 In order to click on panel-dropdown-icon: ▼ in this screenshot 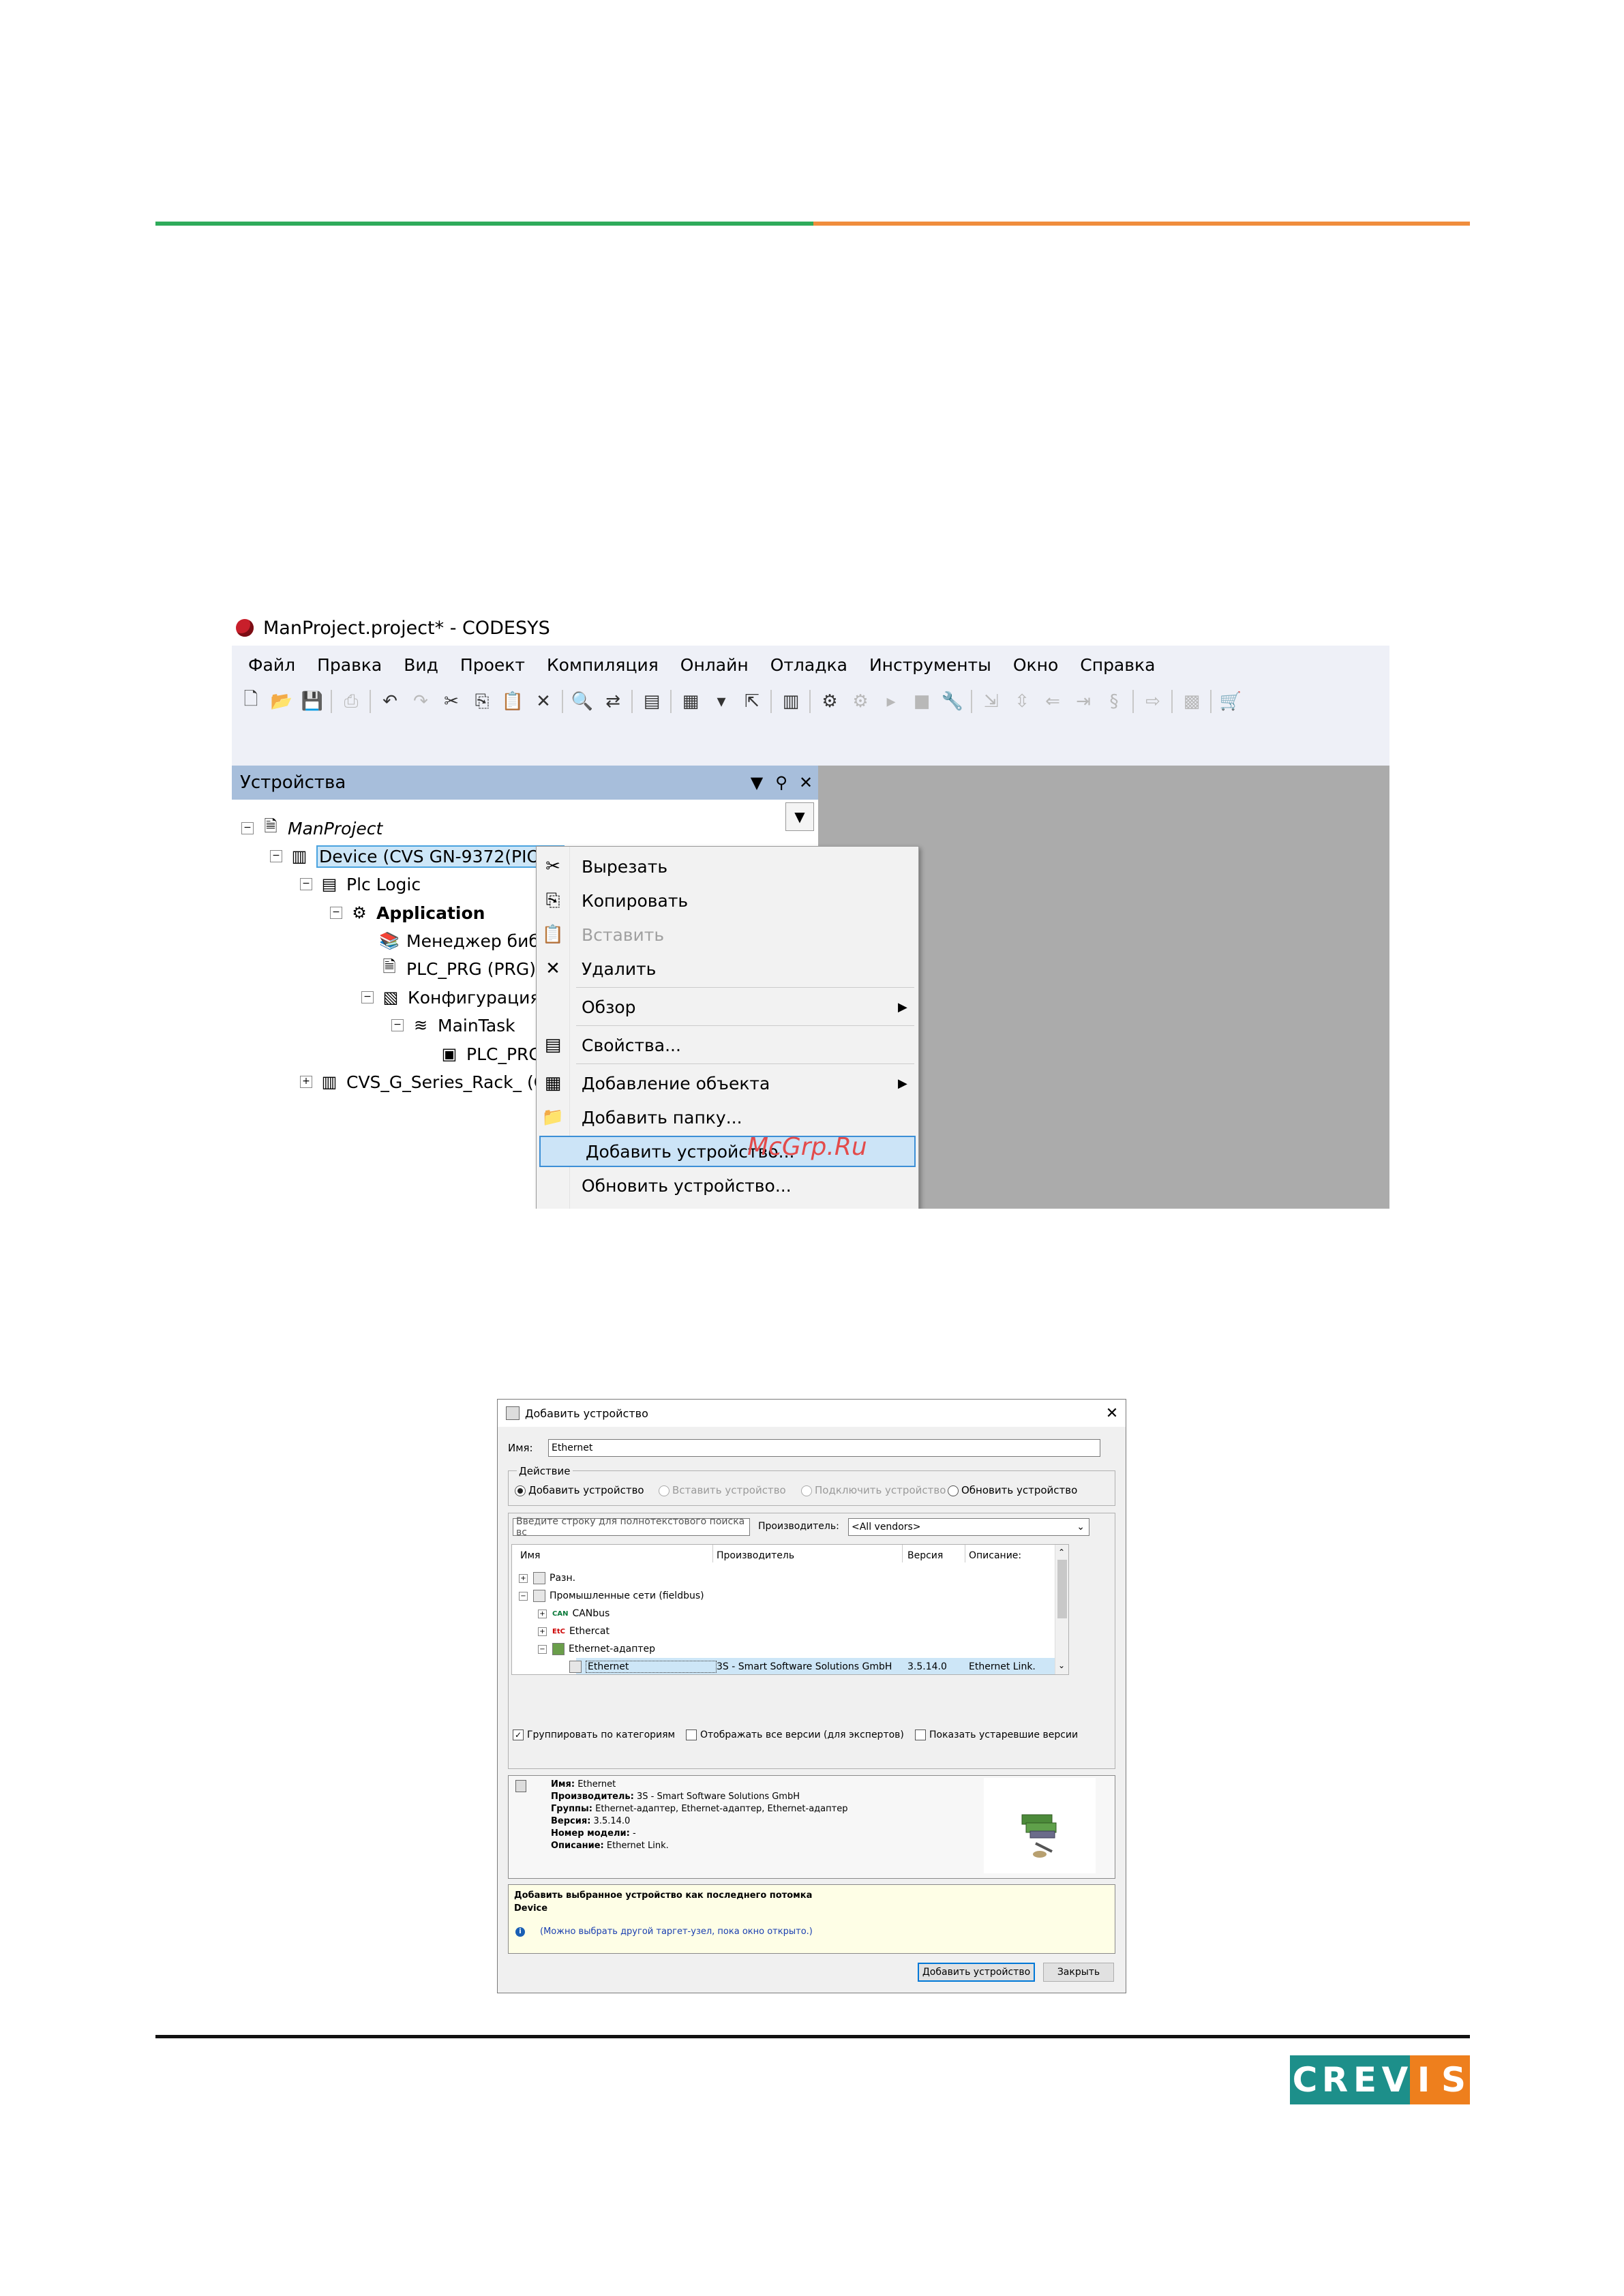, I will do `click(757, 782)`.